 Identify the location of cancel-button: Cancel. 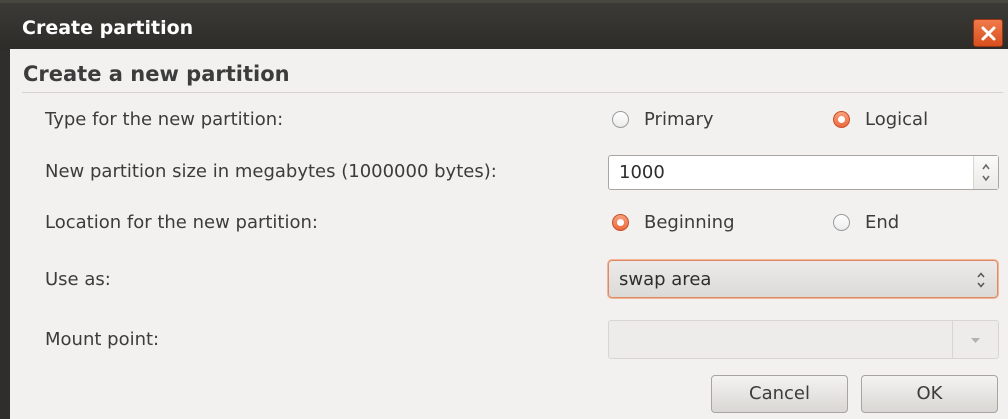
(779, 394).